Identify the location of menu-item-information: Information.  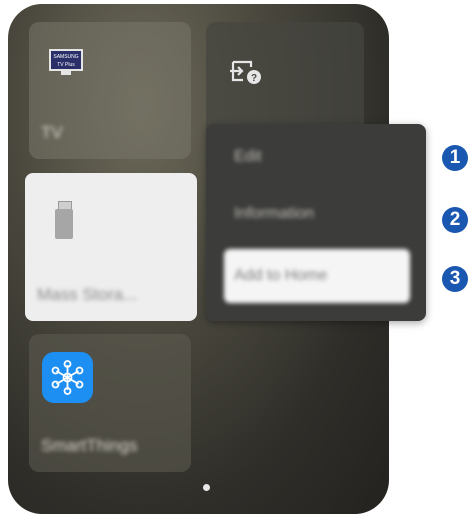
(274, 214).